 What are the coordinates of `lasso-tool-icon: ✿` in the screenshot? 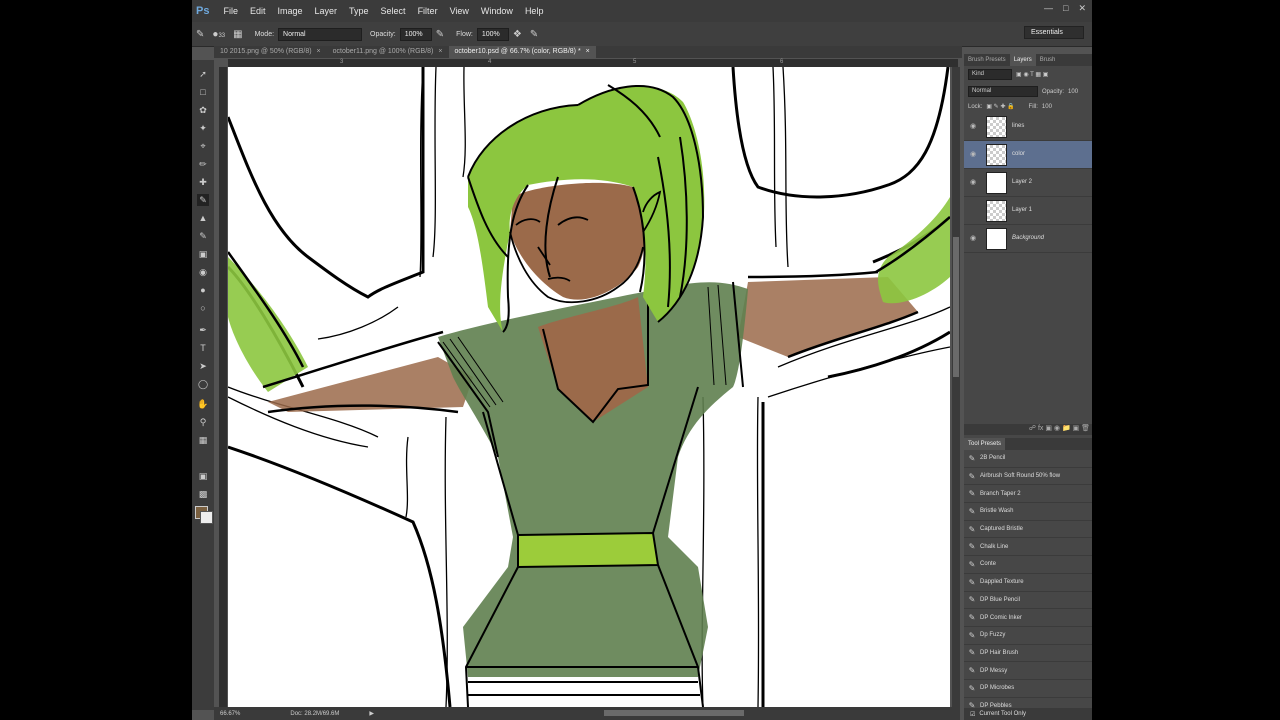 It's located at (203, 110).